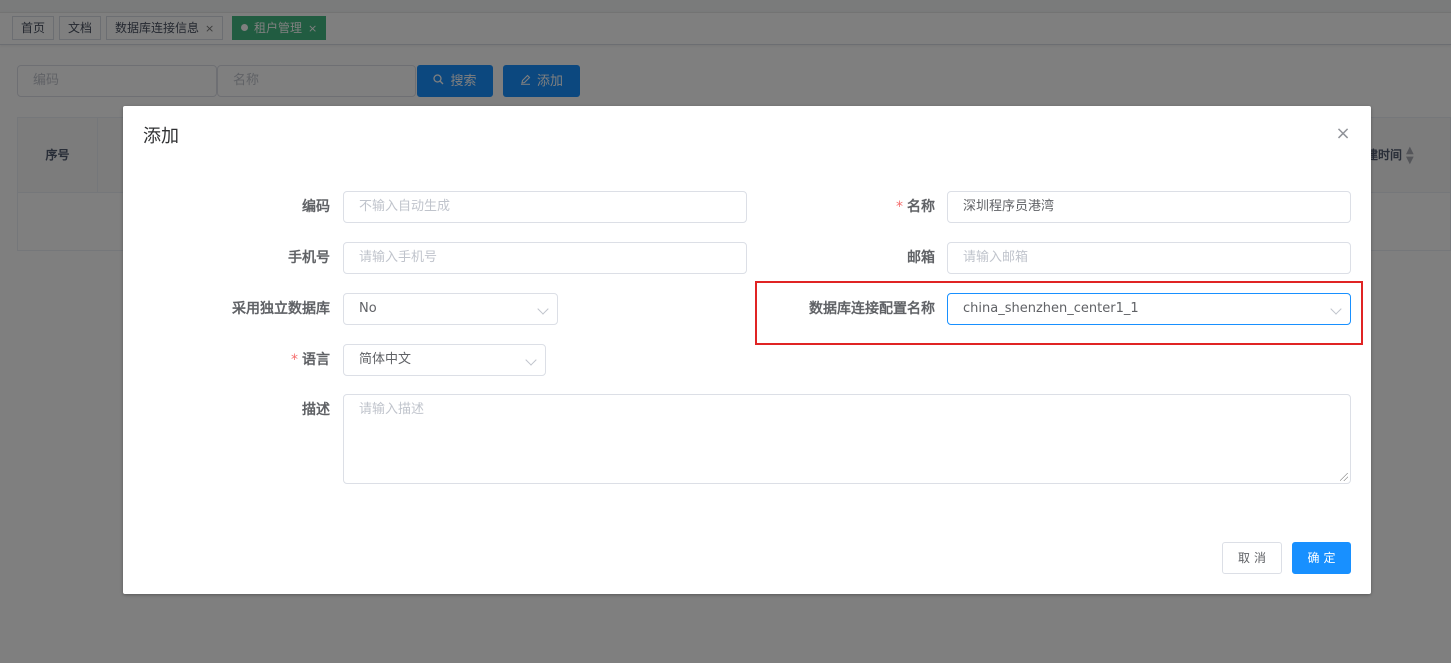  Describe the element at coordinates (845, 258) in the screenshot. I see `email-label: 邮箱` at that location.